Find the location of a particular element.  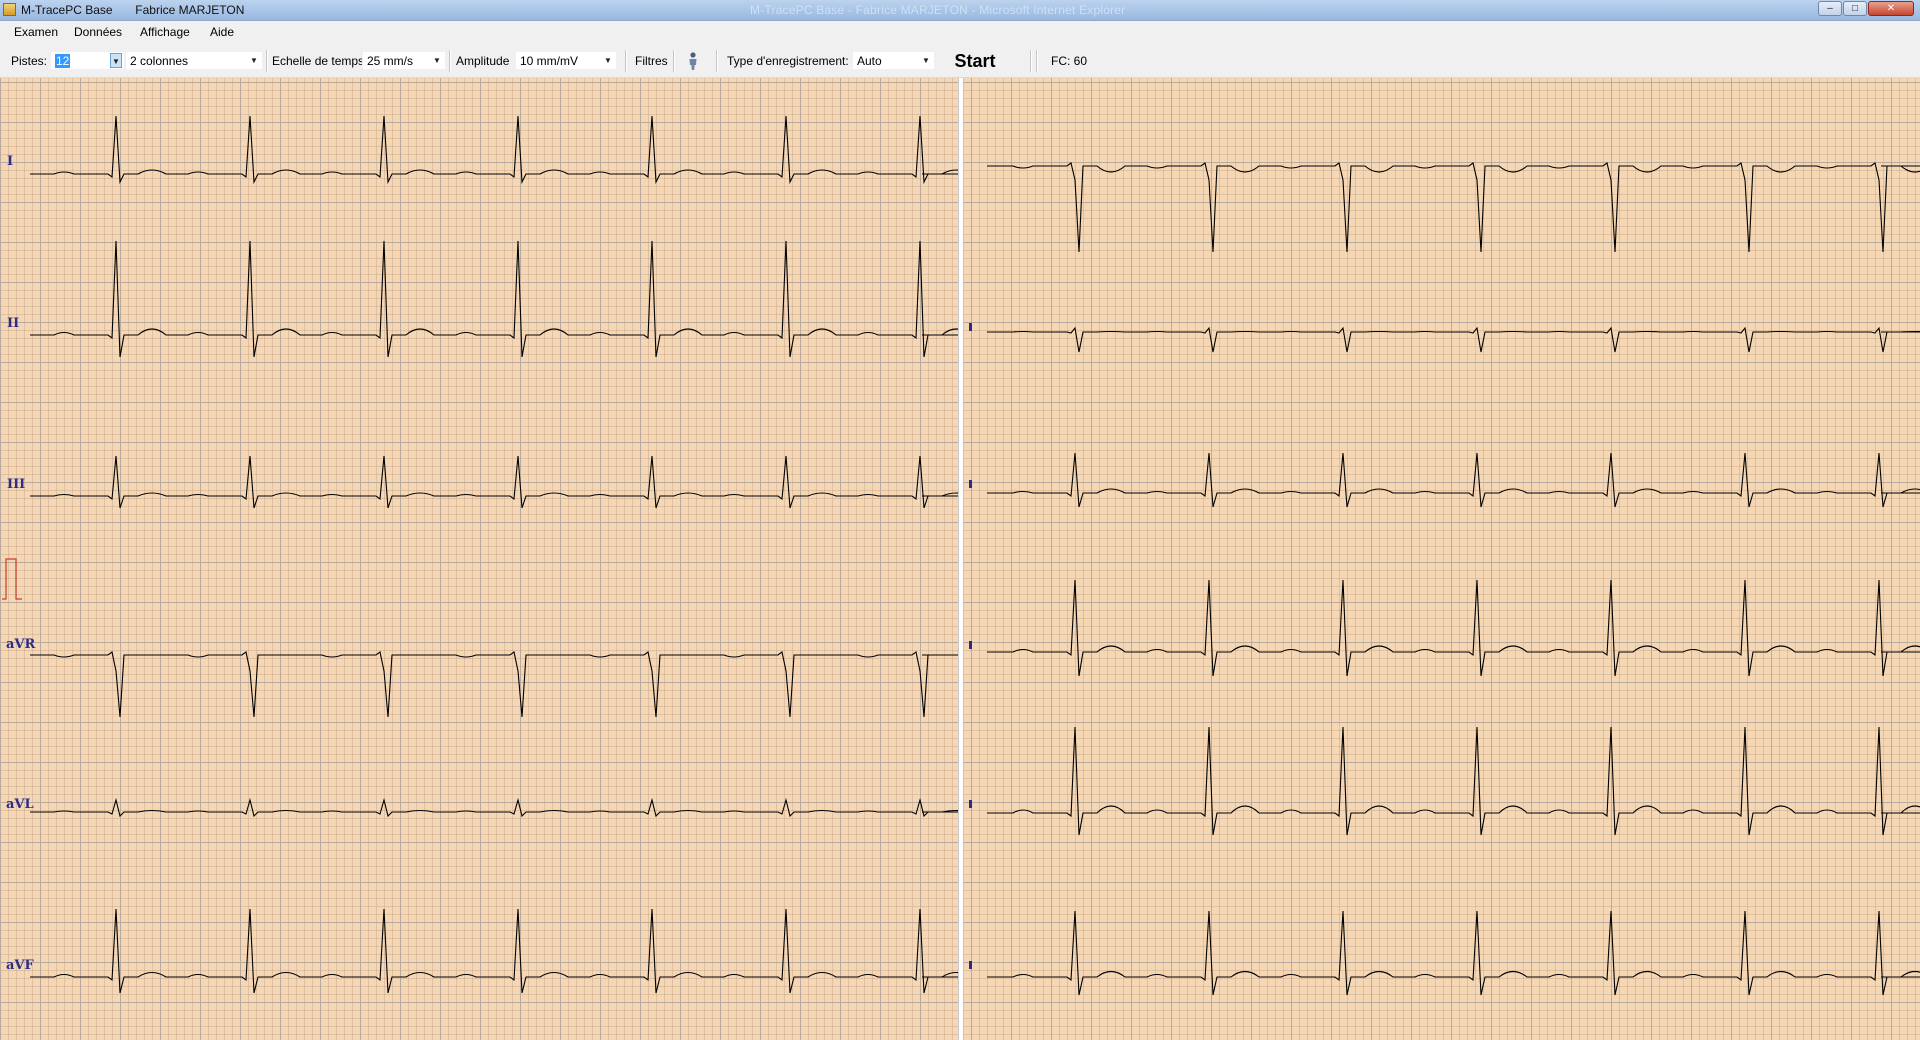

app-name: M-TracePC Base is located at coordinates (67, 10).